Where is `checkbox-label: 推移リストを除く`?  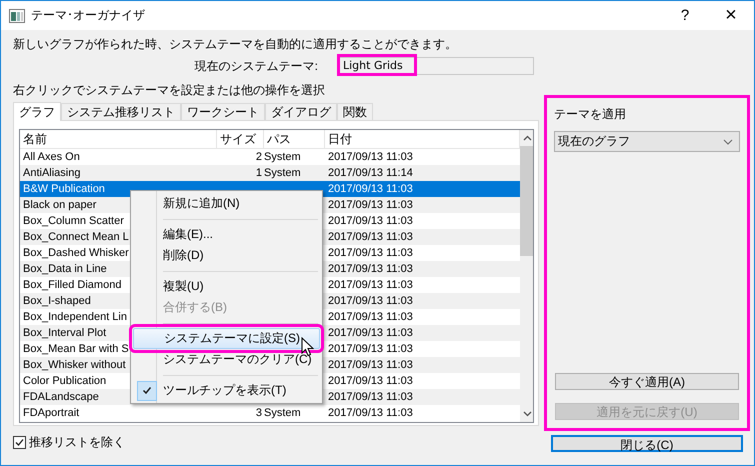 checkbox-label: 推移リストを除く is located at coordinates (77, 442).